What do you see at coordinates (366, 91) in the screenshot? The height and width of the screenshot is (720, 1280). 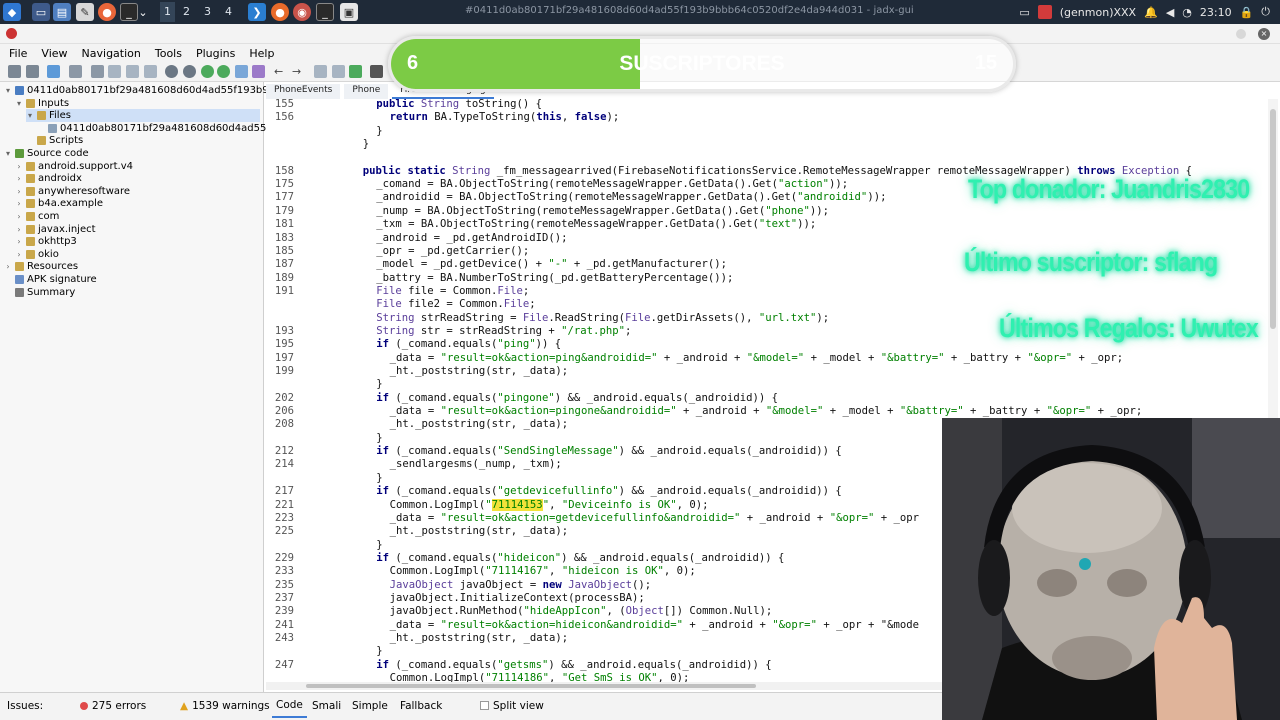 I see `editor-tab: Phone` at bounding box center [366, 91].